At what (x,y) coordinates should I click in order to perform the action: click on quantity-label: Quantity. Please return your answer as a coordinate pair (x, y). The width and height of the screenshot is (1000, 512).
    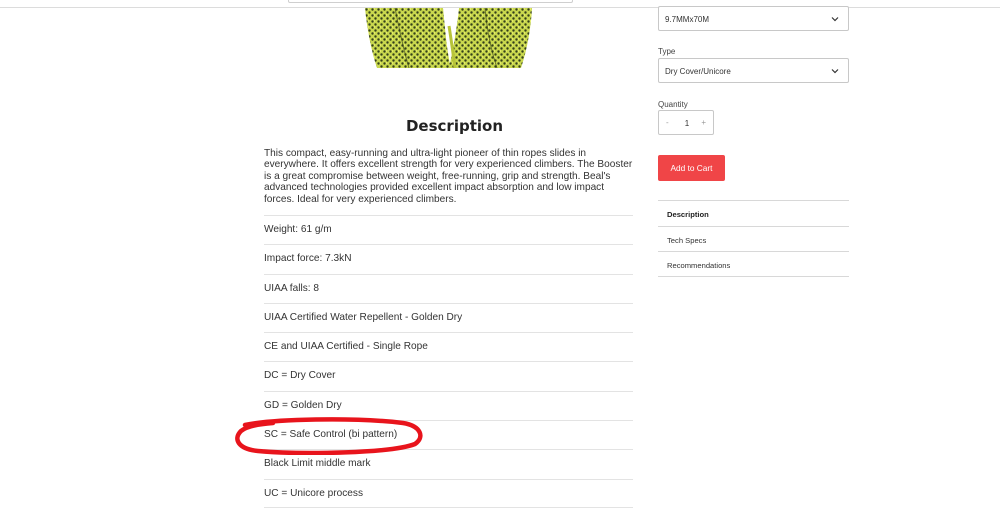
    Looking at the image, I should click on (673, 104).